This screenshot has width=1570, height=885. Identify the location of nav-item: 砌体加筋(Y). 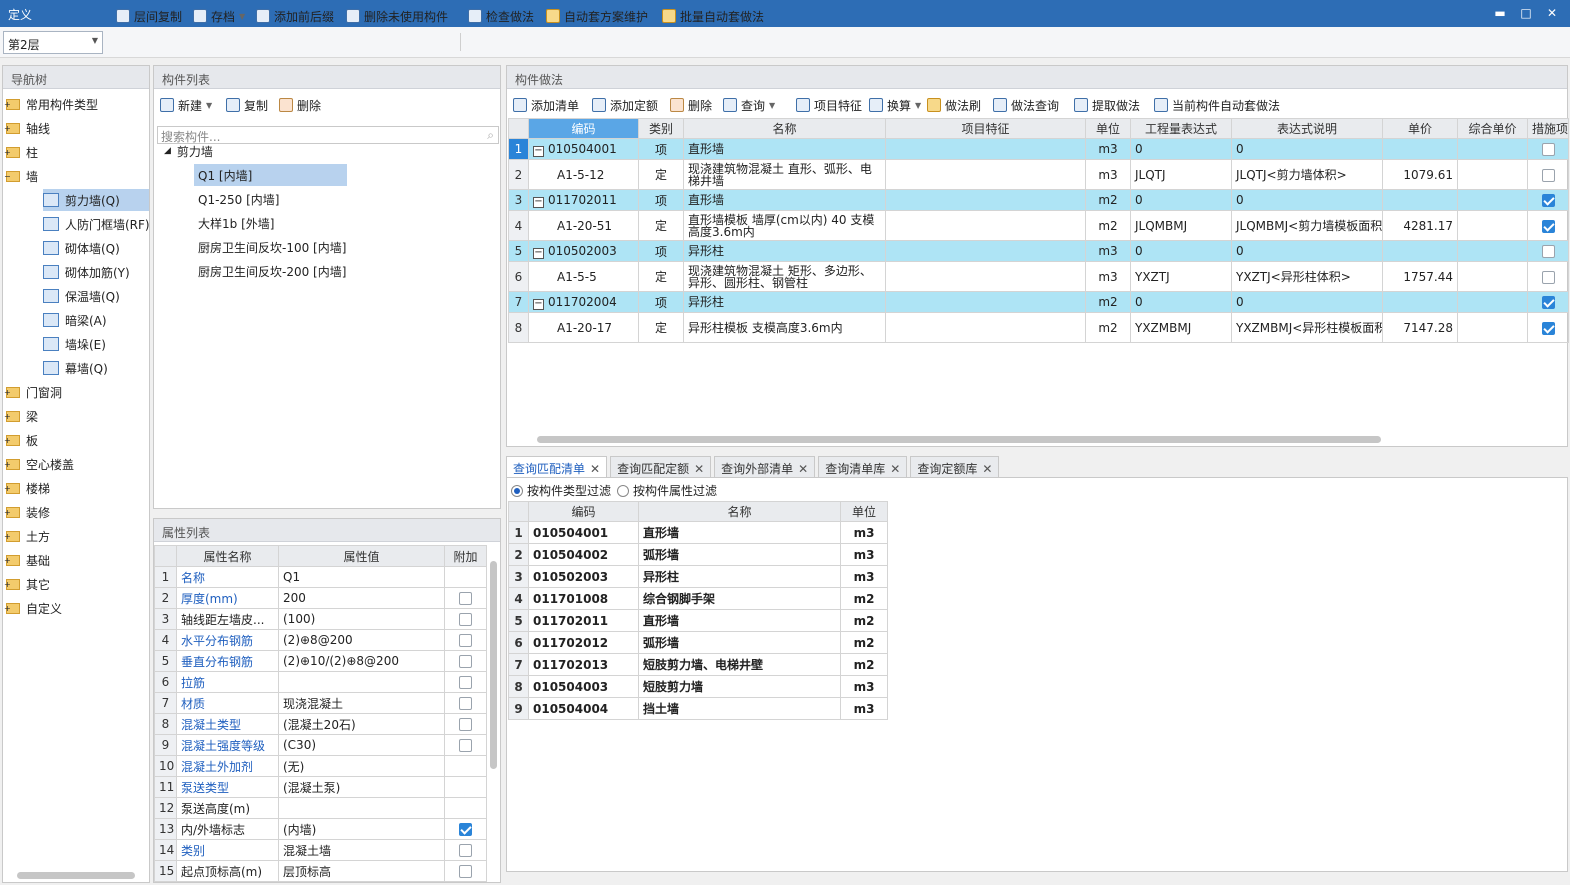
(86, 272).